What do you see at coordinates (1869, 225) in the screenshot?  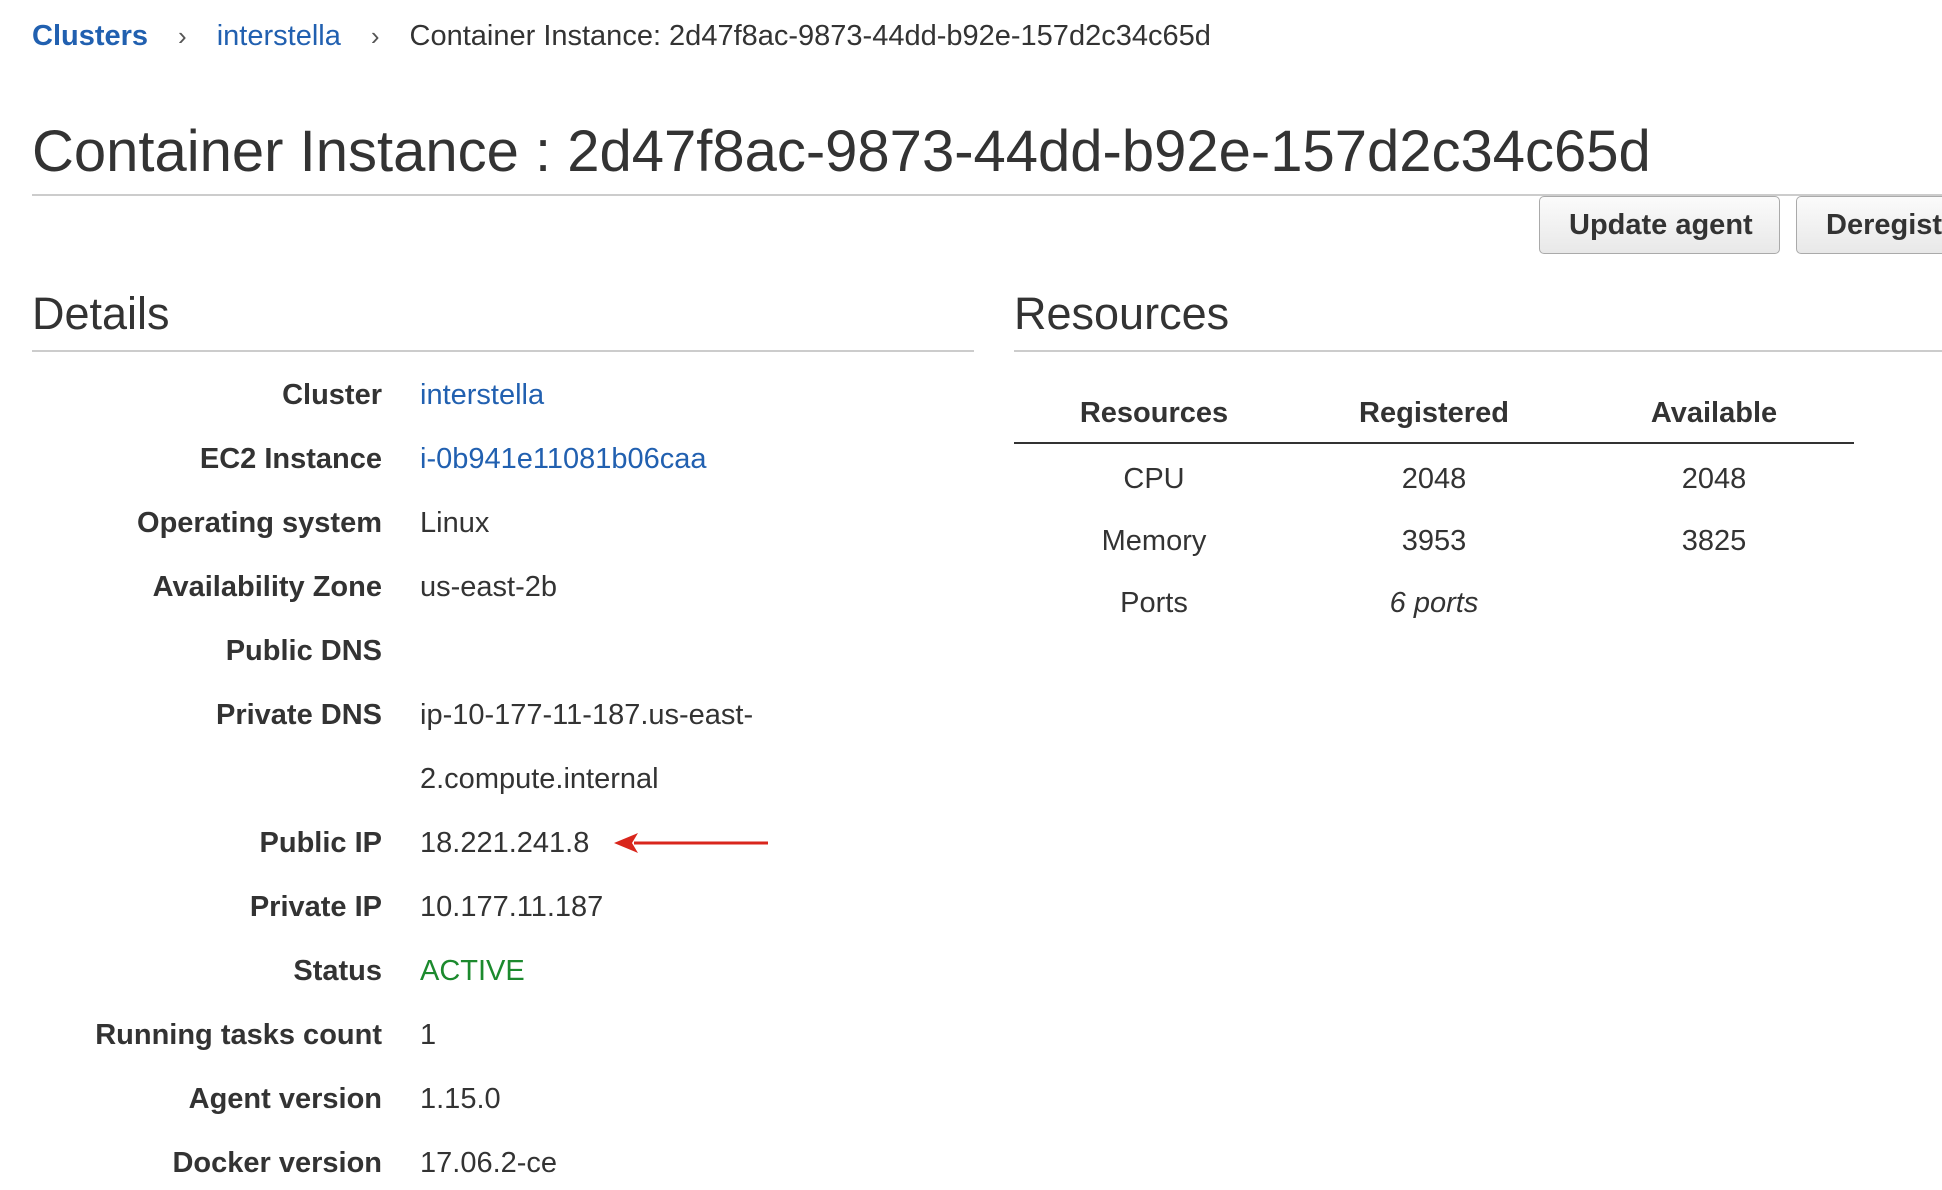 I see `deregister-button: Deregiste` at bounding box center [1869, 225].